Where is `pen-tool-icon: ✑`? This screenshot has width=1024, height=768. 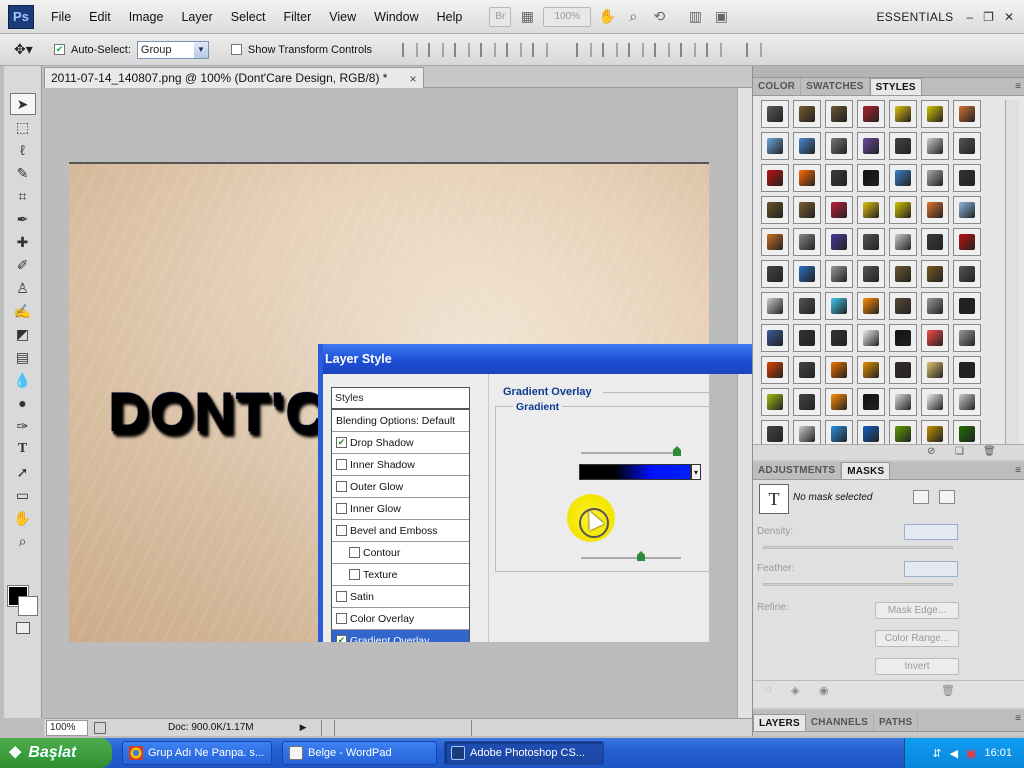
pen-tool-icon: ✑ is located at coordinates (23, 426).